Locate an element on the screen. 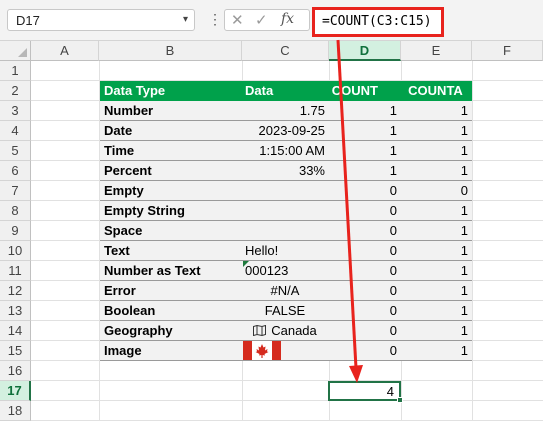 This screenshot has height=421, width=543. row-header-3: 3 is located at coordinates (15, 111).